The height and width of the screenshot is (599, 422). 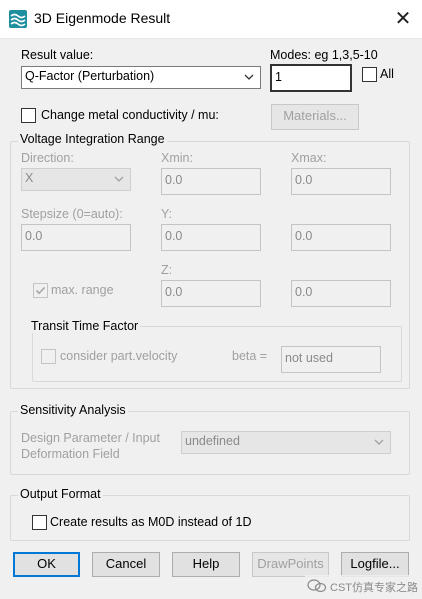 I want to click on close-icon: ✕, so click(x=403, y=19).